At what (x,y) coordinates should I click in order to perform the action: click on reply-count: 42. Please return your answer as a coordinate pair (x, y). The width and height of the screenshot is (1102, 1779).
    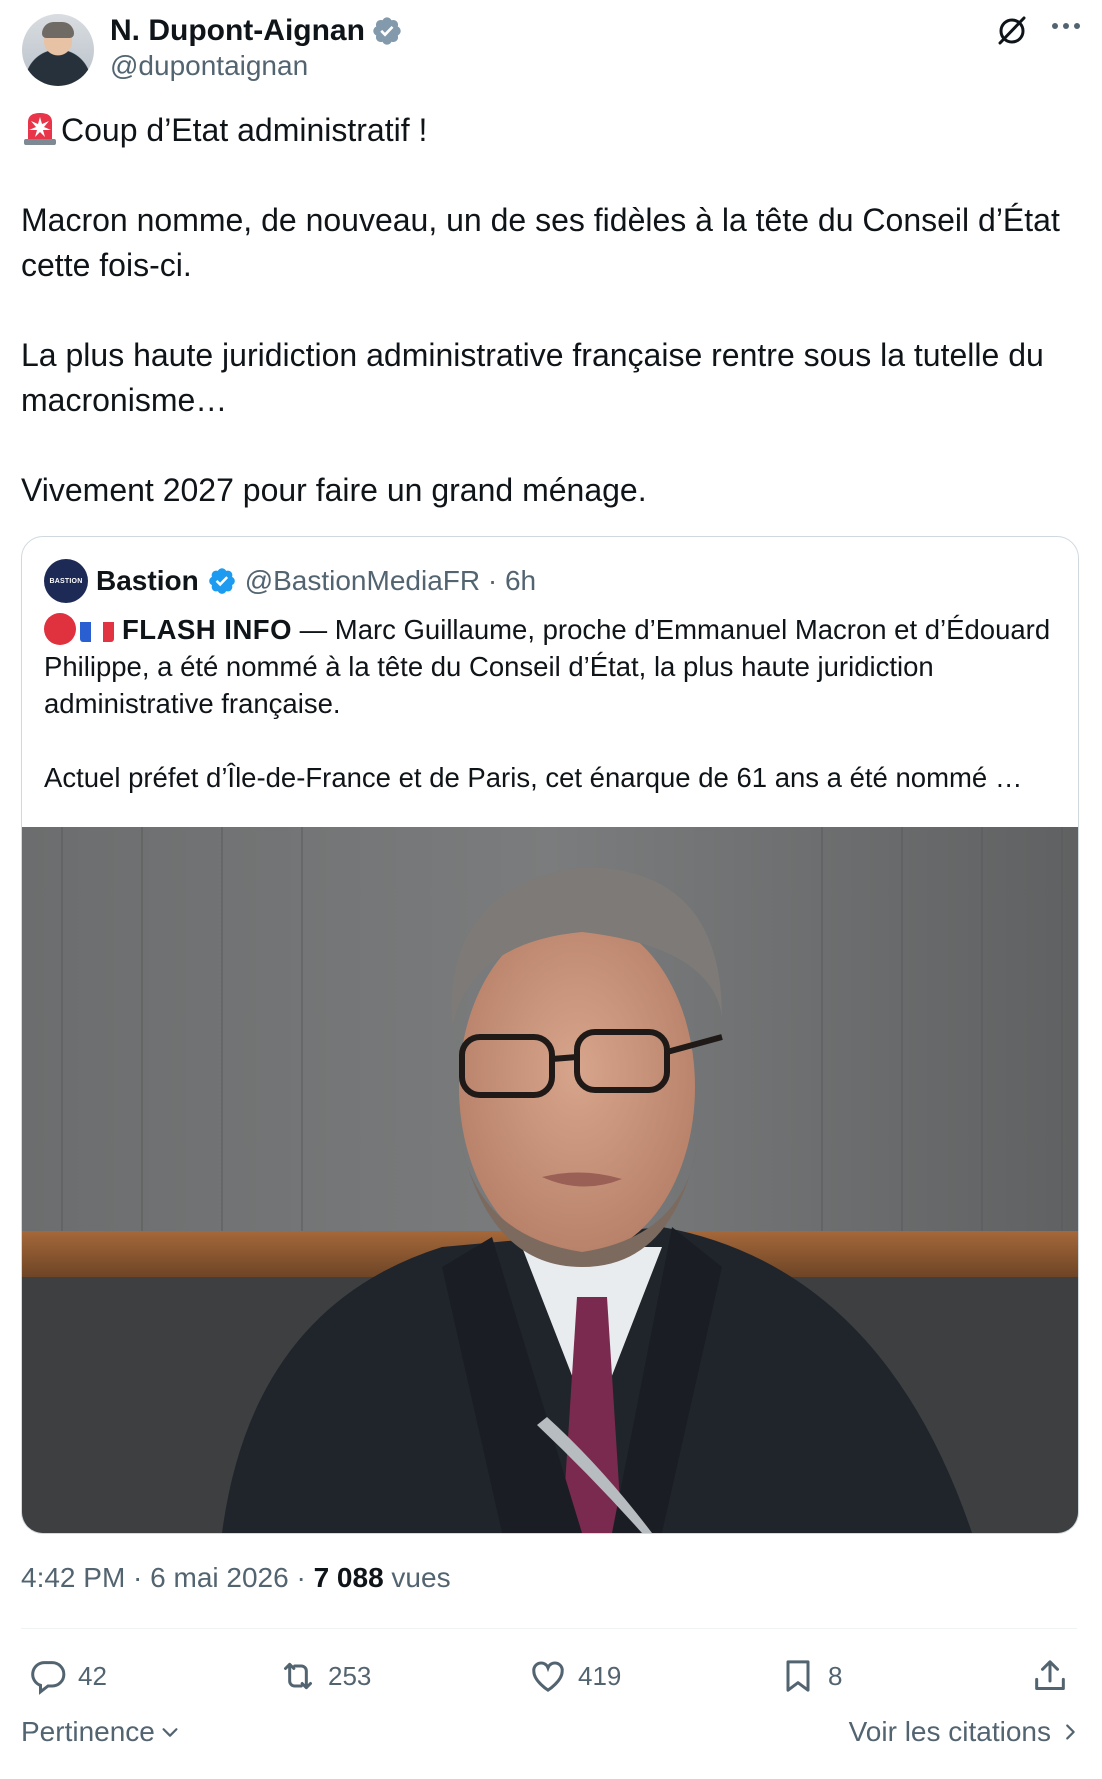
    Looking at the image, I should click on (92, 1675).